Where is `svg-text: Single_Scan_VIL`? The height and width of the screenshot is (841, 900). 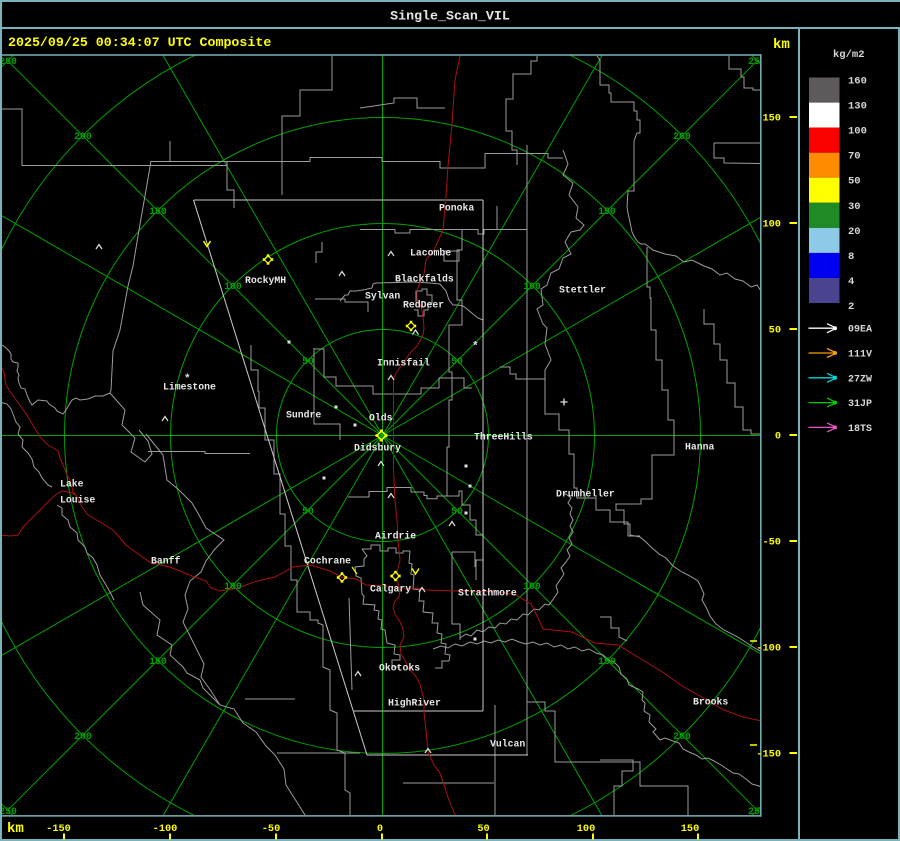 svg-text: Single_Scan_VIL is located at coordinates (450, 16).